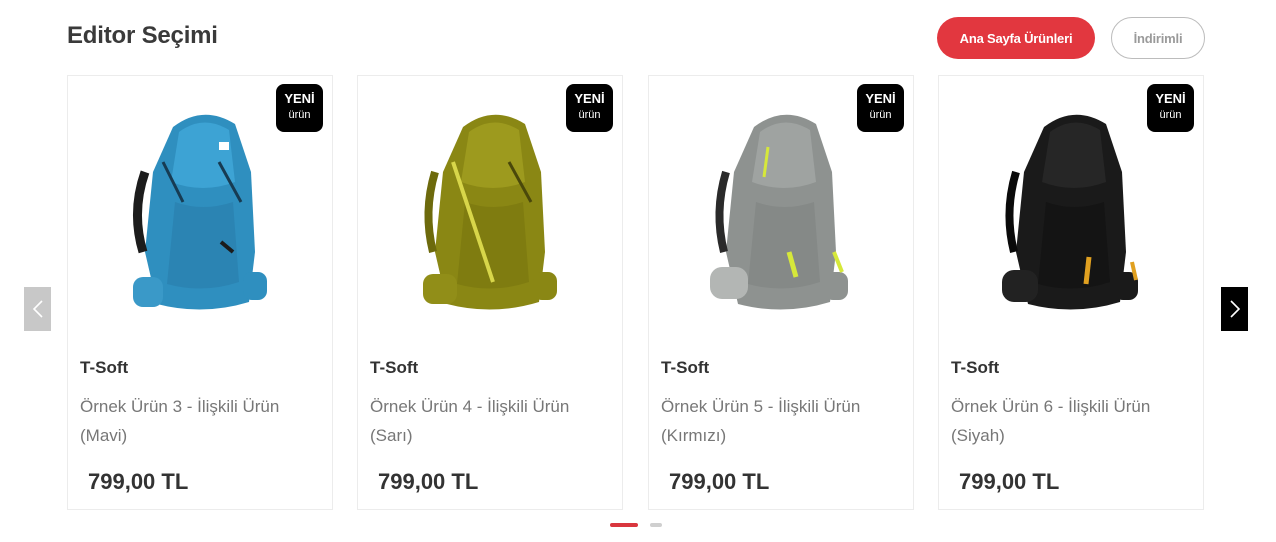  Describe the element at coordinates (656, 525) in the screenshot. I see `carousel-dot` at that location.